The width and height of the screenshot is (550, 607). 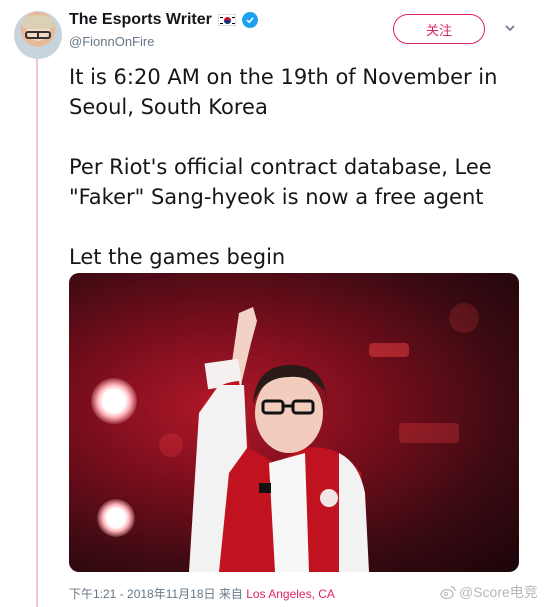 I want to click on player-figure, so click(x=279, y=439).